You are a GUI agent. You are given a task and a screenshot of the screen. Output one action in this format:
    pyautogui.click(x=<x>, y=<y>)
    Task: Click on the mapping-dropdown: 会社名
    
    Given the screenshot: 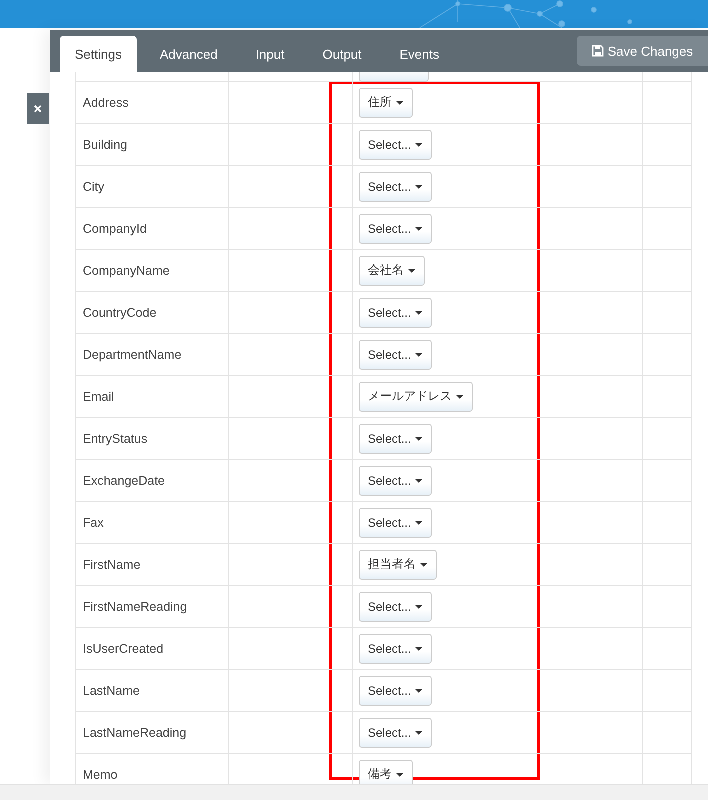 What is the action you would take?
    pyautogui.click(x=392, y=271)
    